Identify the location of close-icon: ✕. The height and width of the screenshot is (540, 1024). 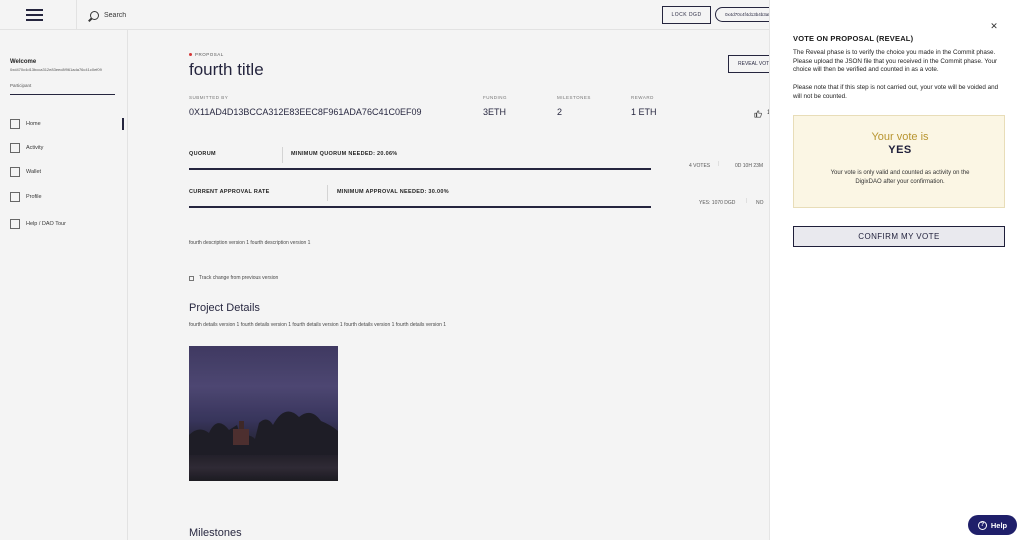
(994, 26).